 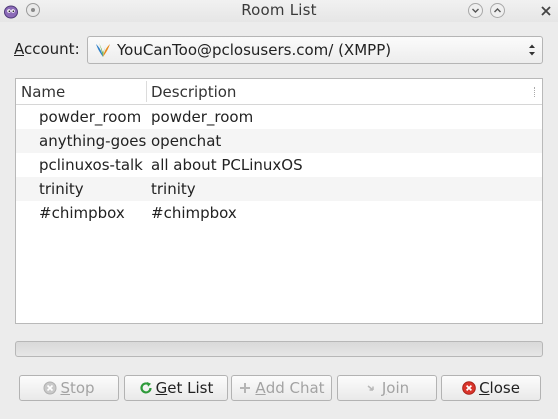 I want to click on maximize-icon, so click(x=497, y=10).